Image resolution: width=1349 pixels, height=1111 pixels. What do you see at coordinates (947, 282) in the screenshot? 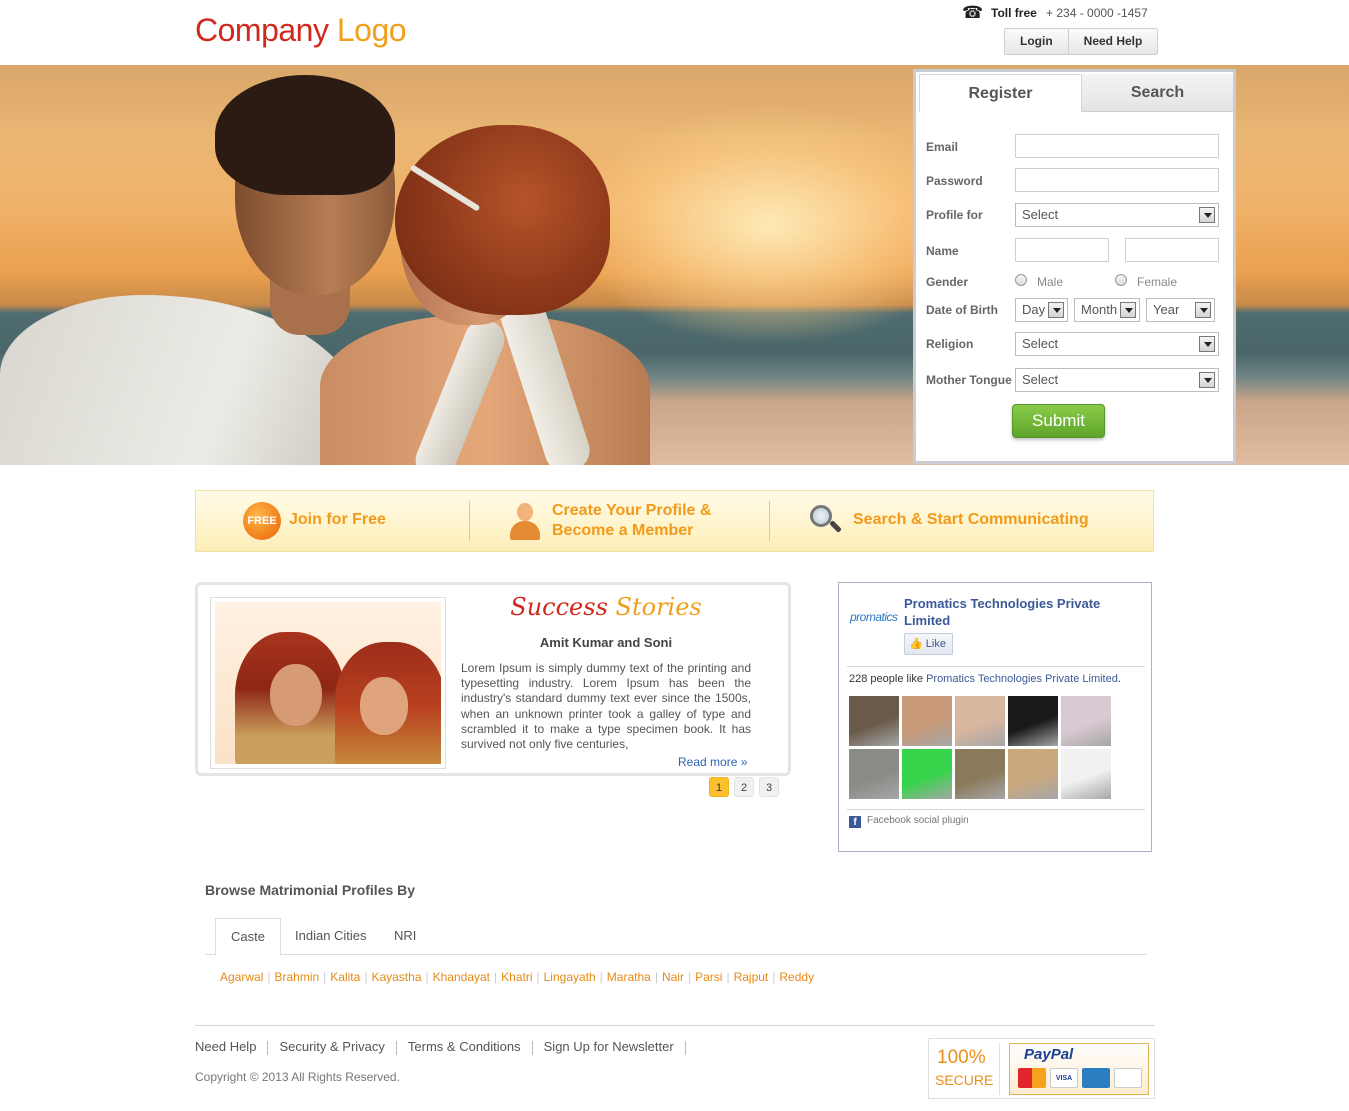
I see `gender-label: Gender` at bounding box center [947, 282].